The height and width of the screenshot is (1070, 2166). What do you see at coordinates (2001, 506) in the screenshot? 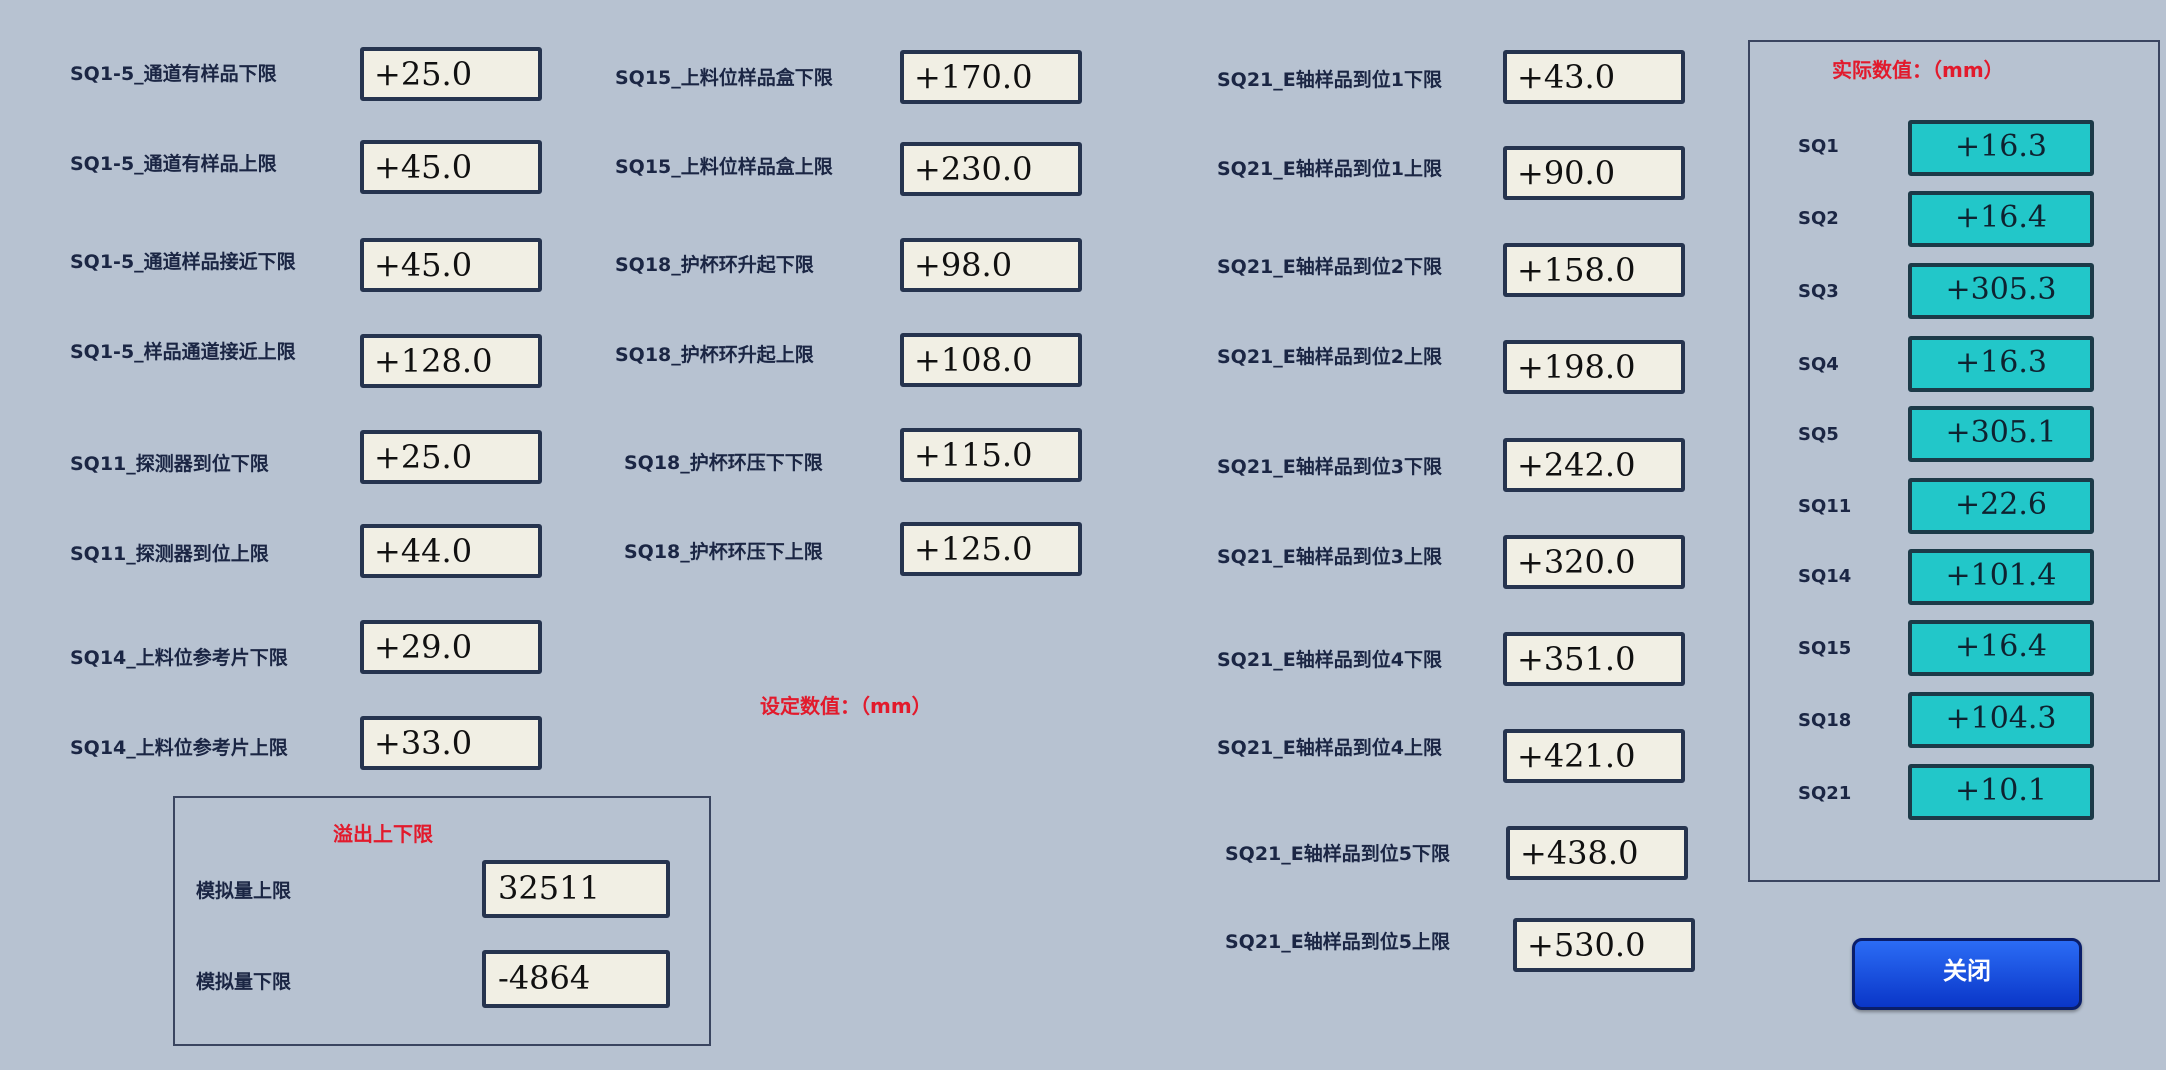
I see `actual-value: +22.6` at bounding box center [2001, 506].